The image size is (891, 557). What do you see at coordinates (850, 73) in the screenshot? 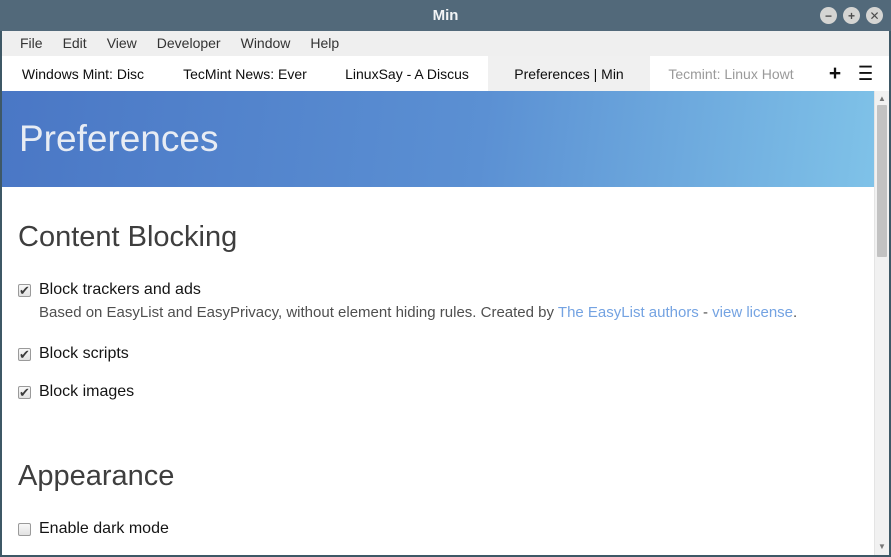
I see `tab-actions: + ☰` at bounding box center [850, 73].